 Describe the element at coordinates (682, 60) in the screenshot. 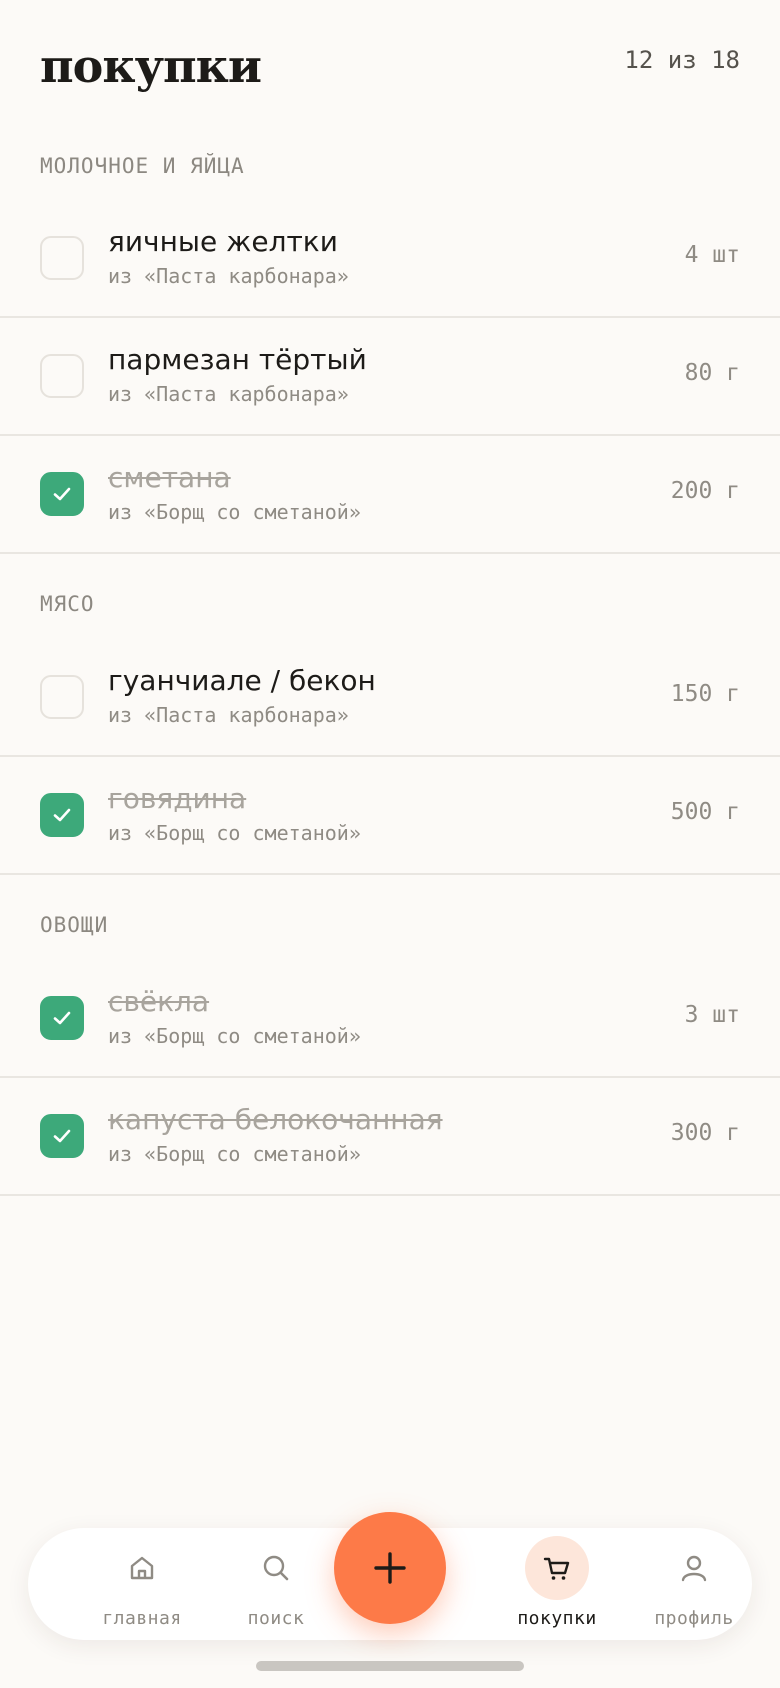

I see `progress-count: 12 из 18` at that location.